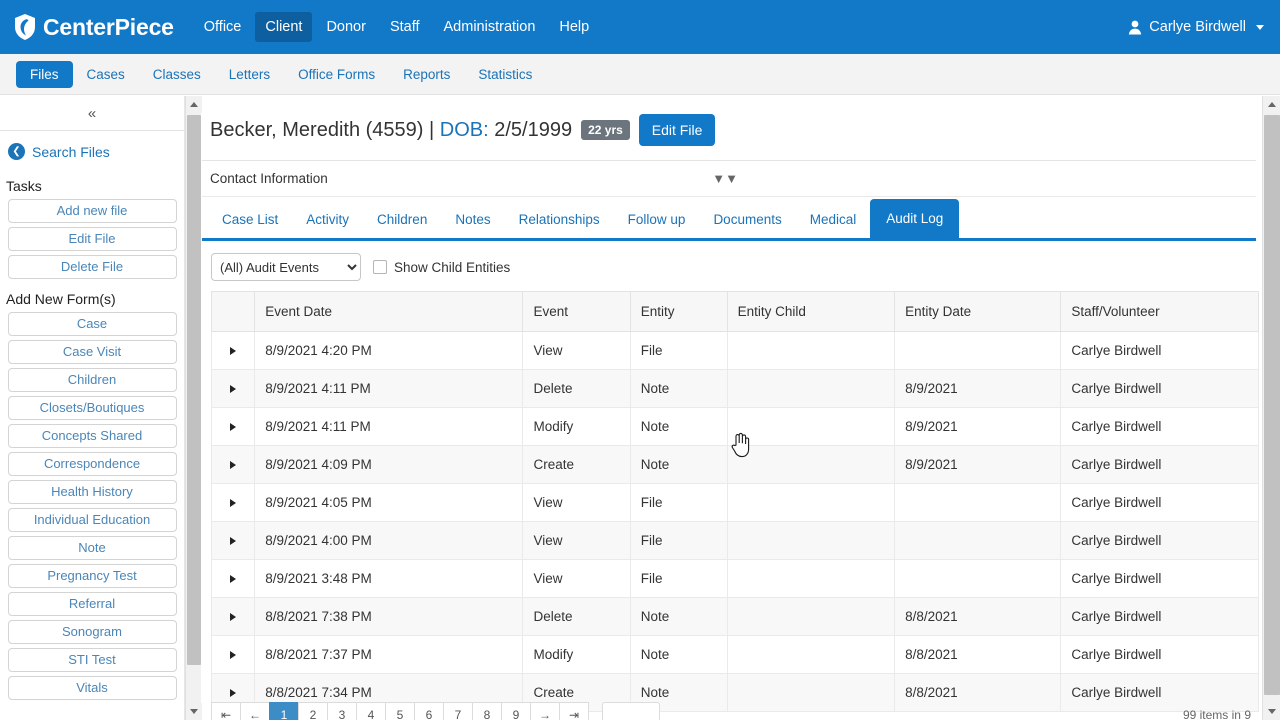  Describe the element at coordinates (226, 711) in the screenshot. I see `page-first-button: ⇤` at that location.